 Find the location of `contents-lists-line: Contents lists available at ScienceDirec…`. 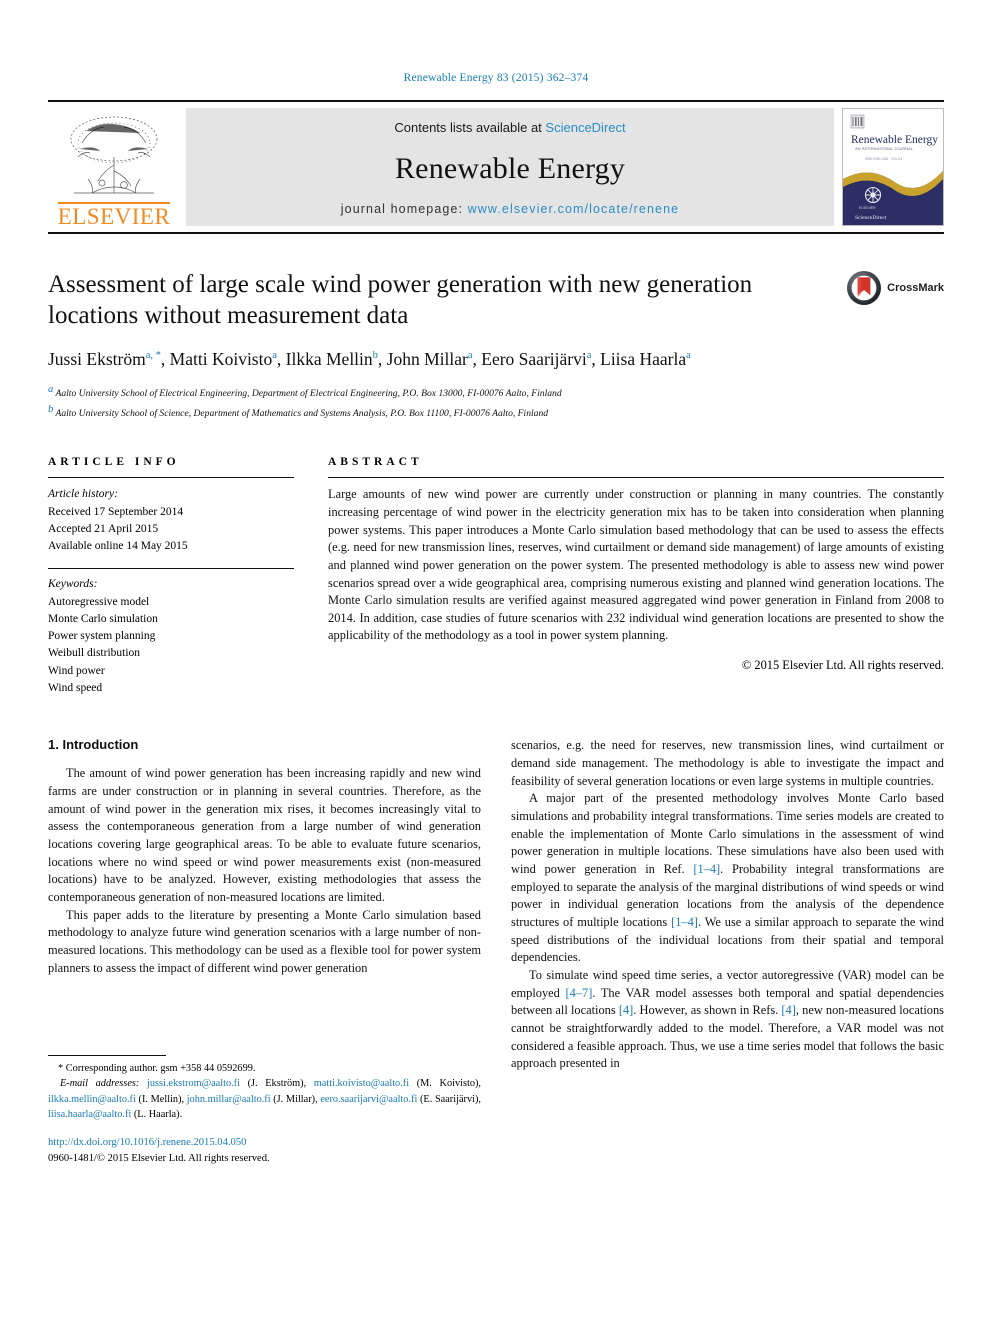

contents-lists-line: Contents lists available at ScienceDirec… is located at coordinates (509, 127).